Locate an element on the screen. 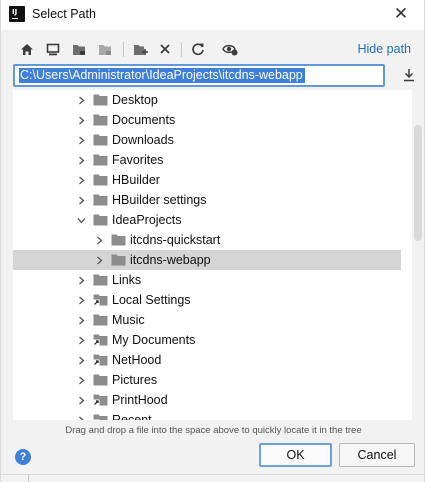 The image size is (425, 482). refresh-icon is located at coordinates (198, 49).